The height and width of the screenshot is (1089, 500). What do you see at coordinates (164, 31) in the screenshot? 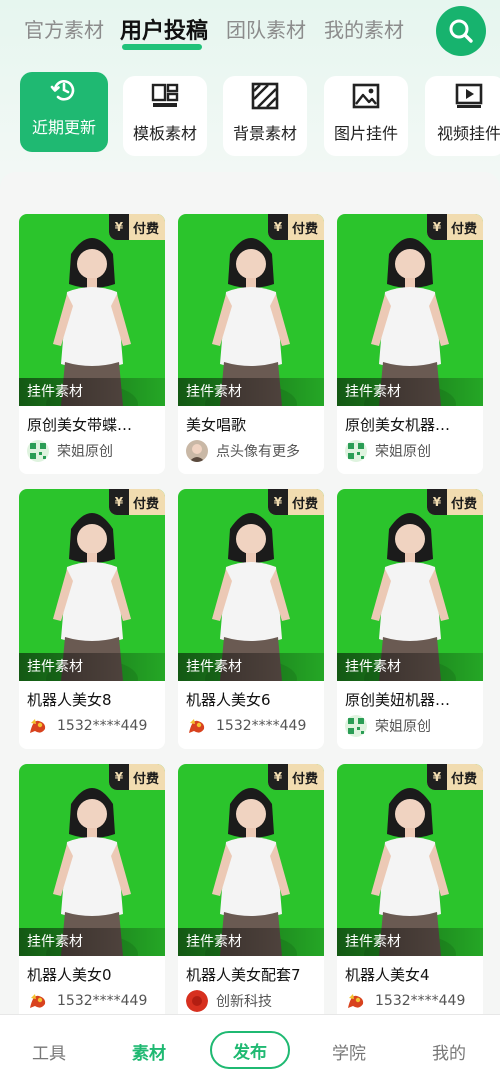
I see `tab-user-submissions: 用户投稿` at bounding box center [164, 31].